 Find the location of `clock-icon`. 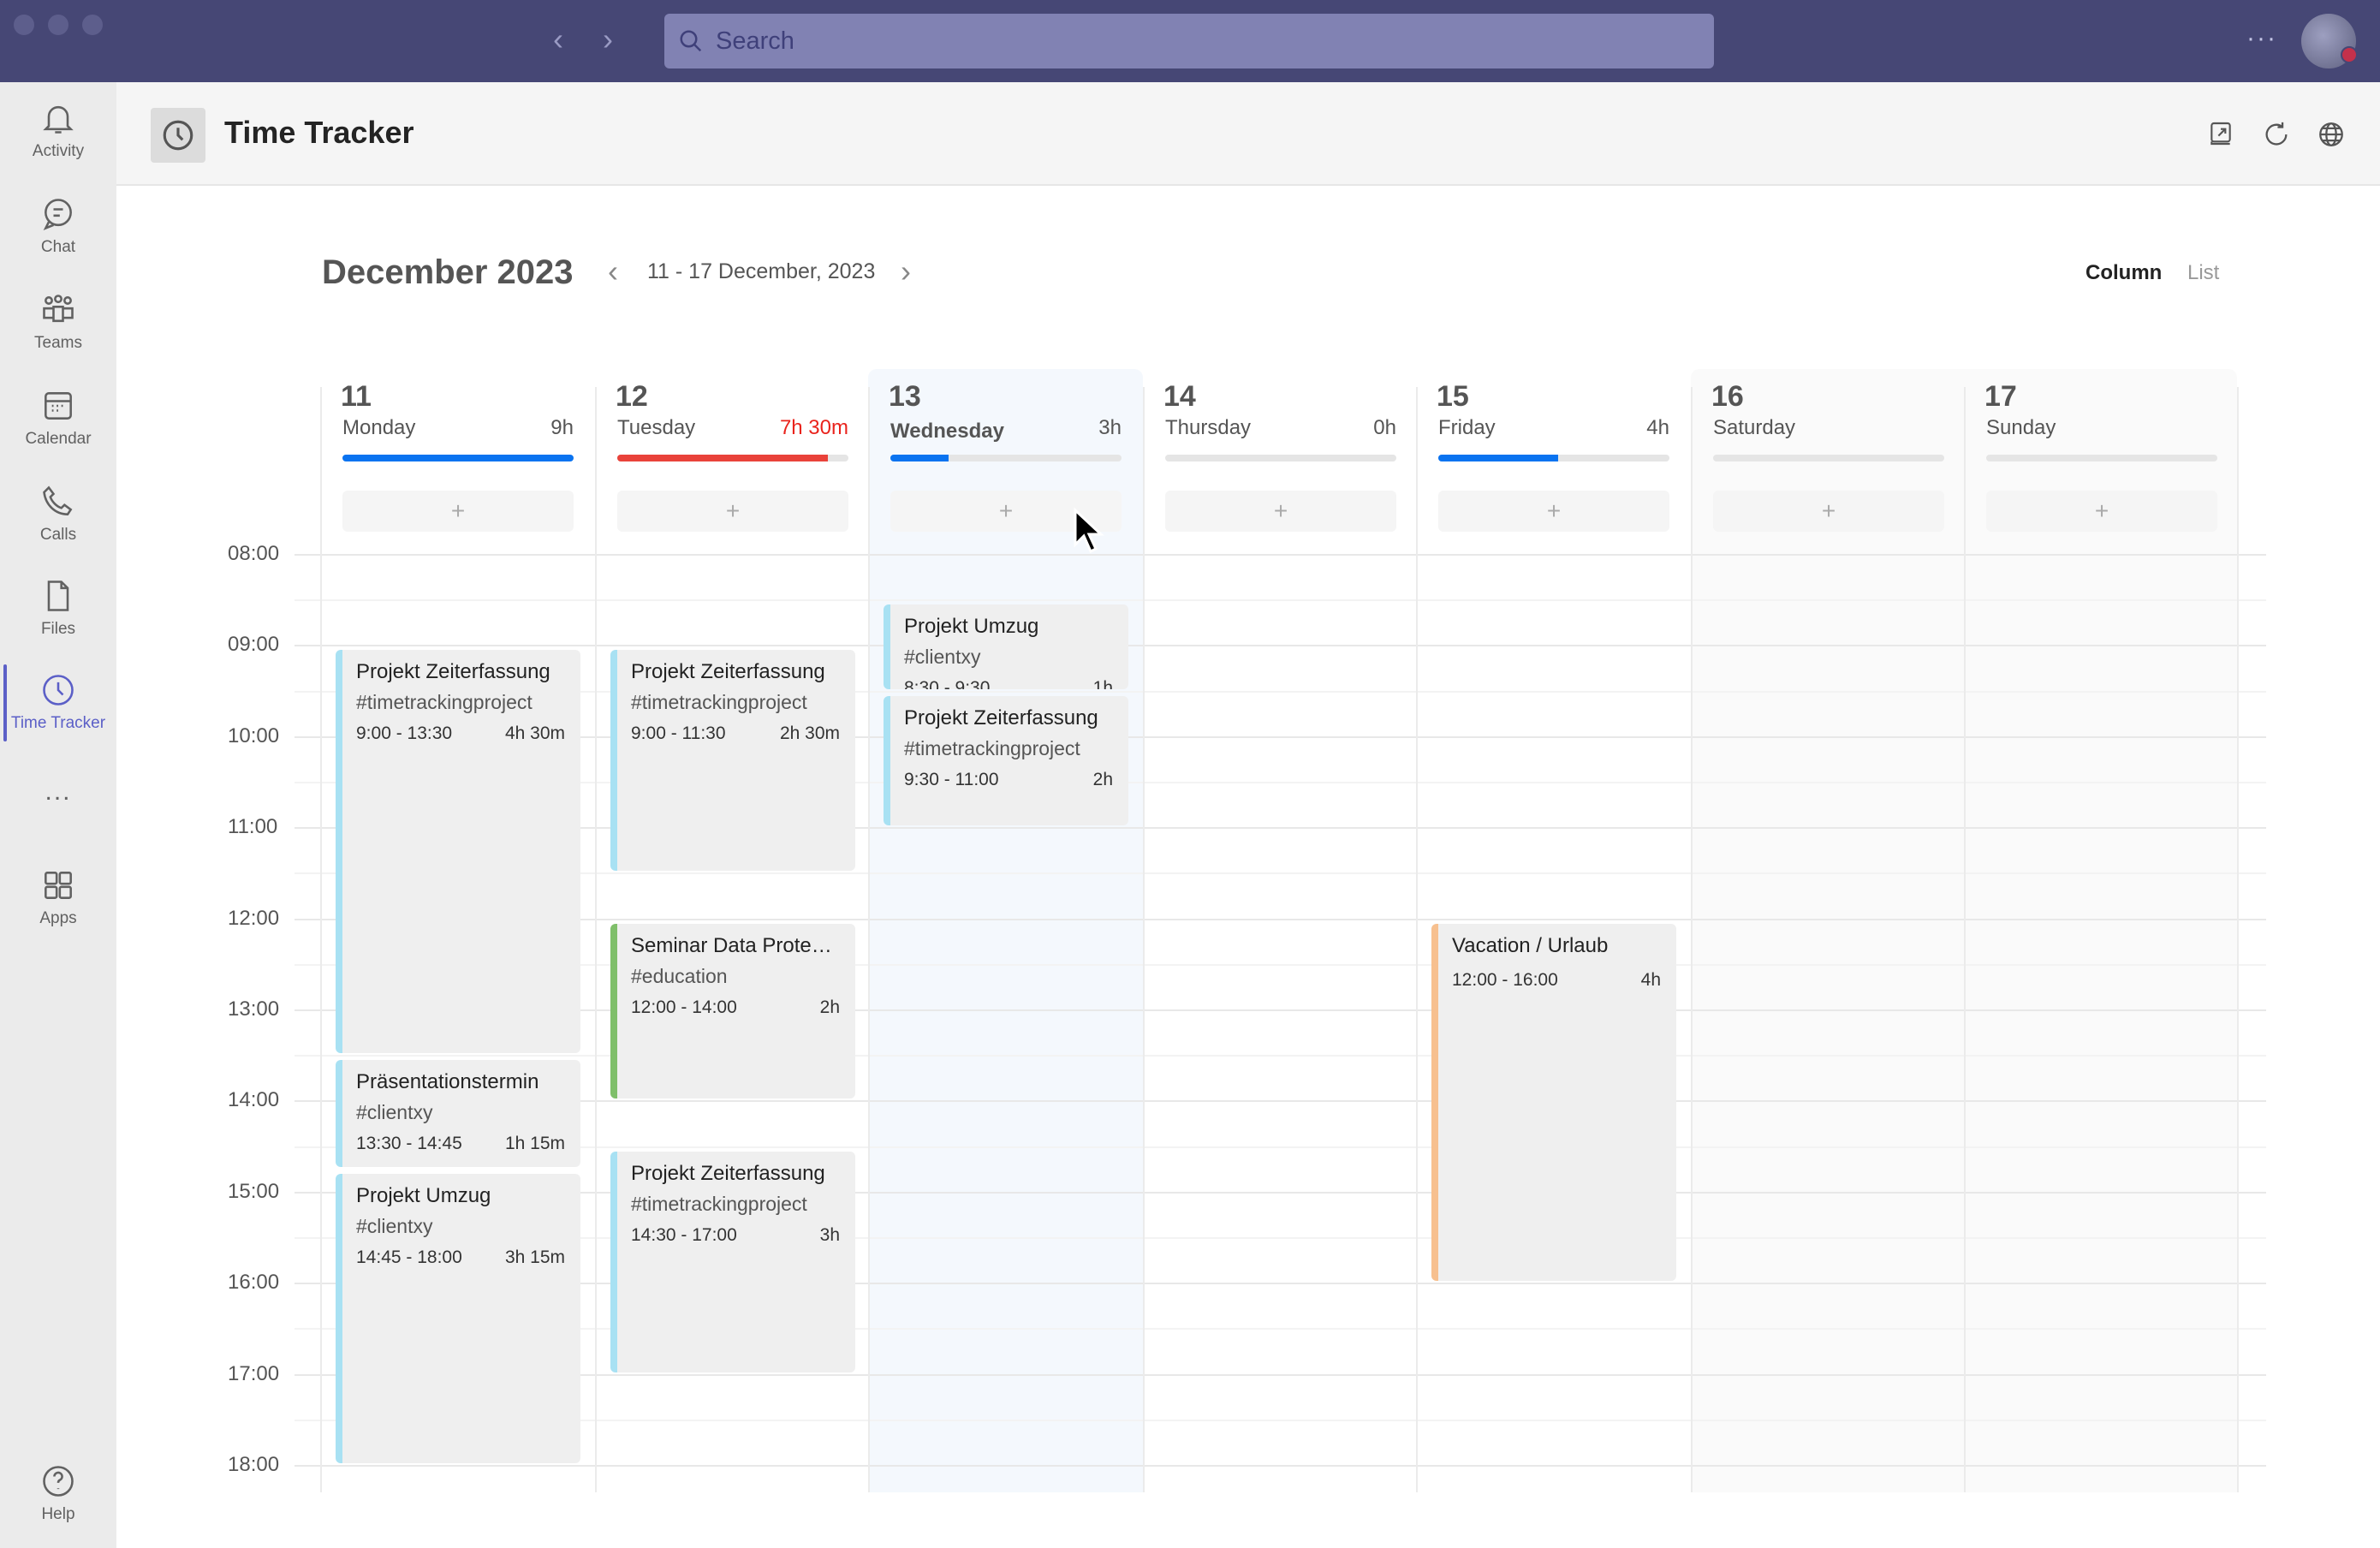

clock-icon is located at coordinates (58, 690).